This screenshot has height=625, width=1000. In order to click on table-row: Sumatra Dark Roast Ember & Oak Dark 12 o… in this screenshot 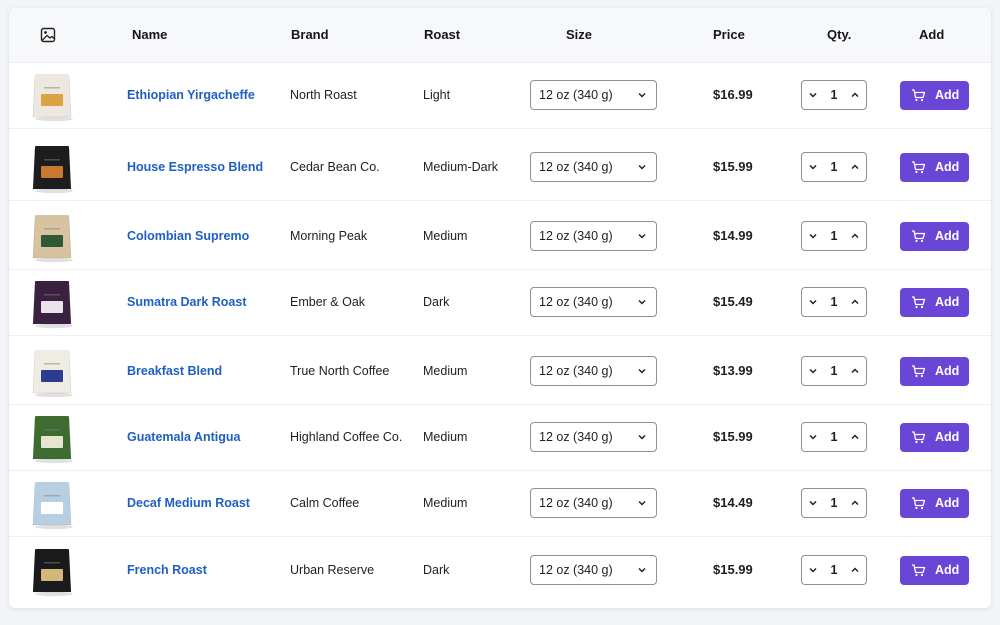, I will do `click(500, 302)`.